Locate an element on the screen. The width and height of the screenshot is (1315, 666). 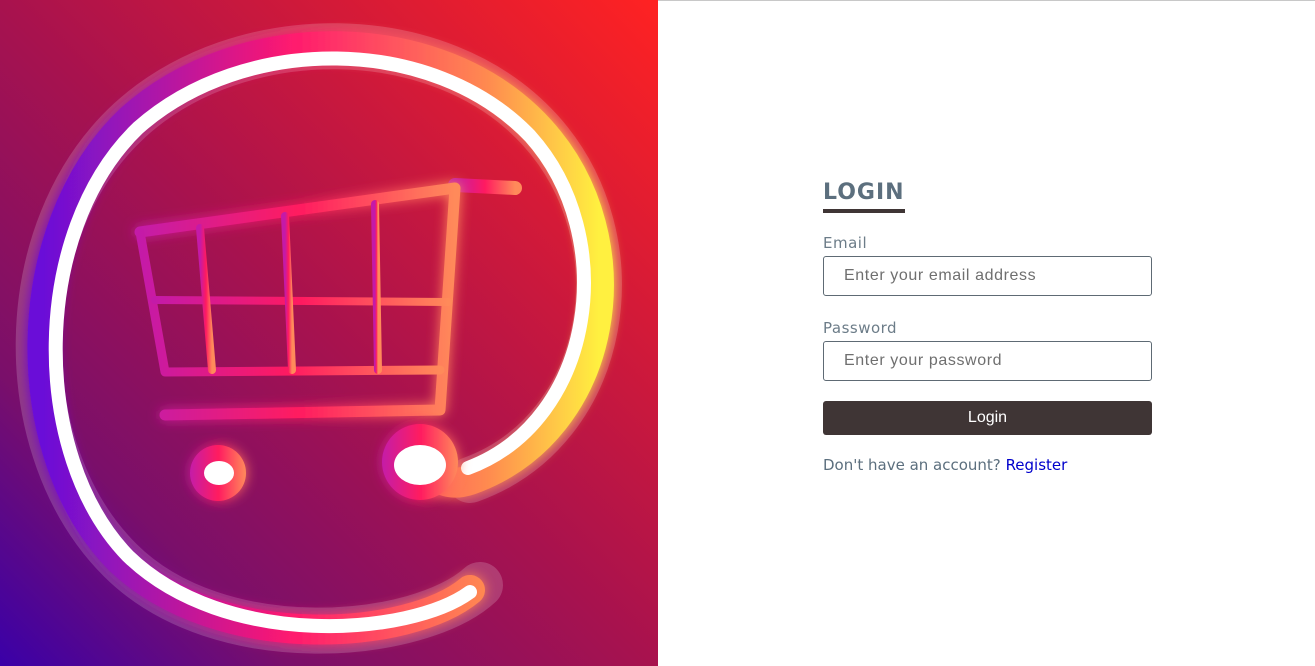
password-label: Password is located at coordinates (860, 328).